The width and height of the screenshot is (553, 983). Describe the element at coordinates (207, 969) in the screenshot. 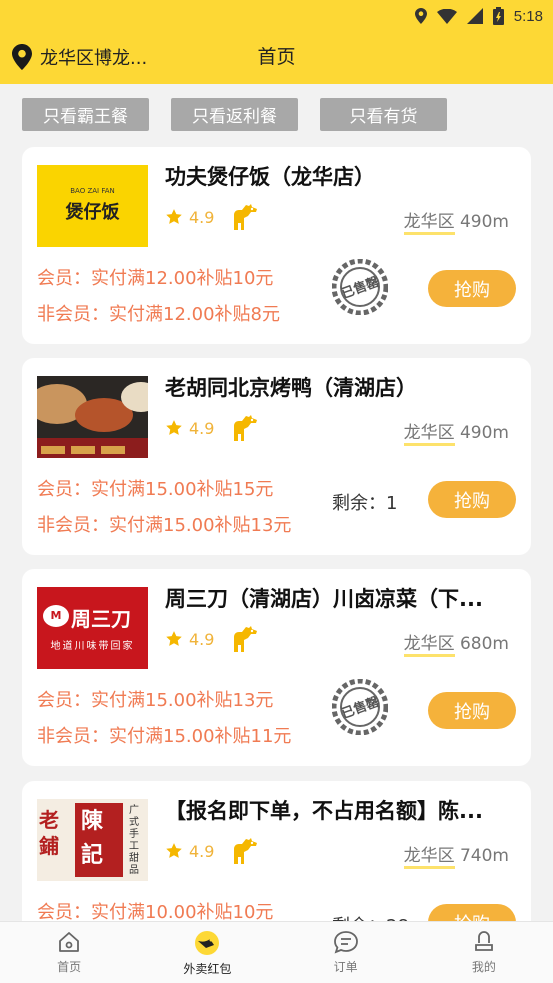

I see `nav-red-packet-label: 外卖红包` at that location.